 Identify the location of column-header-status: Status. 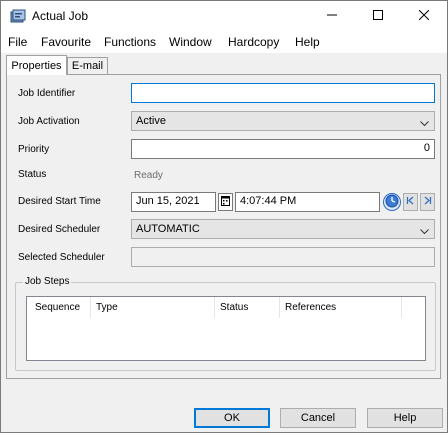
(234, 307).